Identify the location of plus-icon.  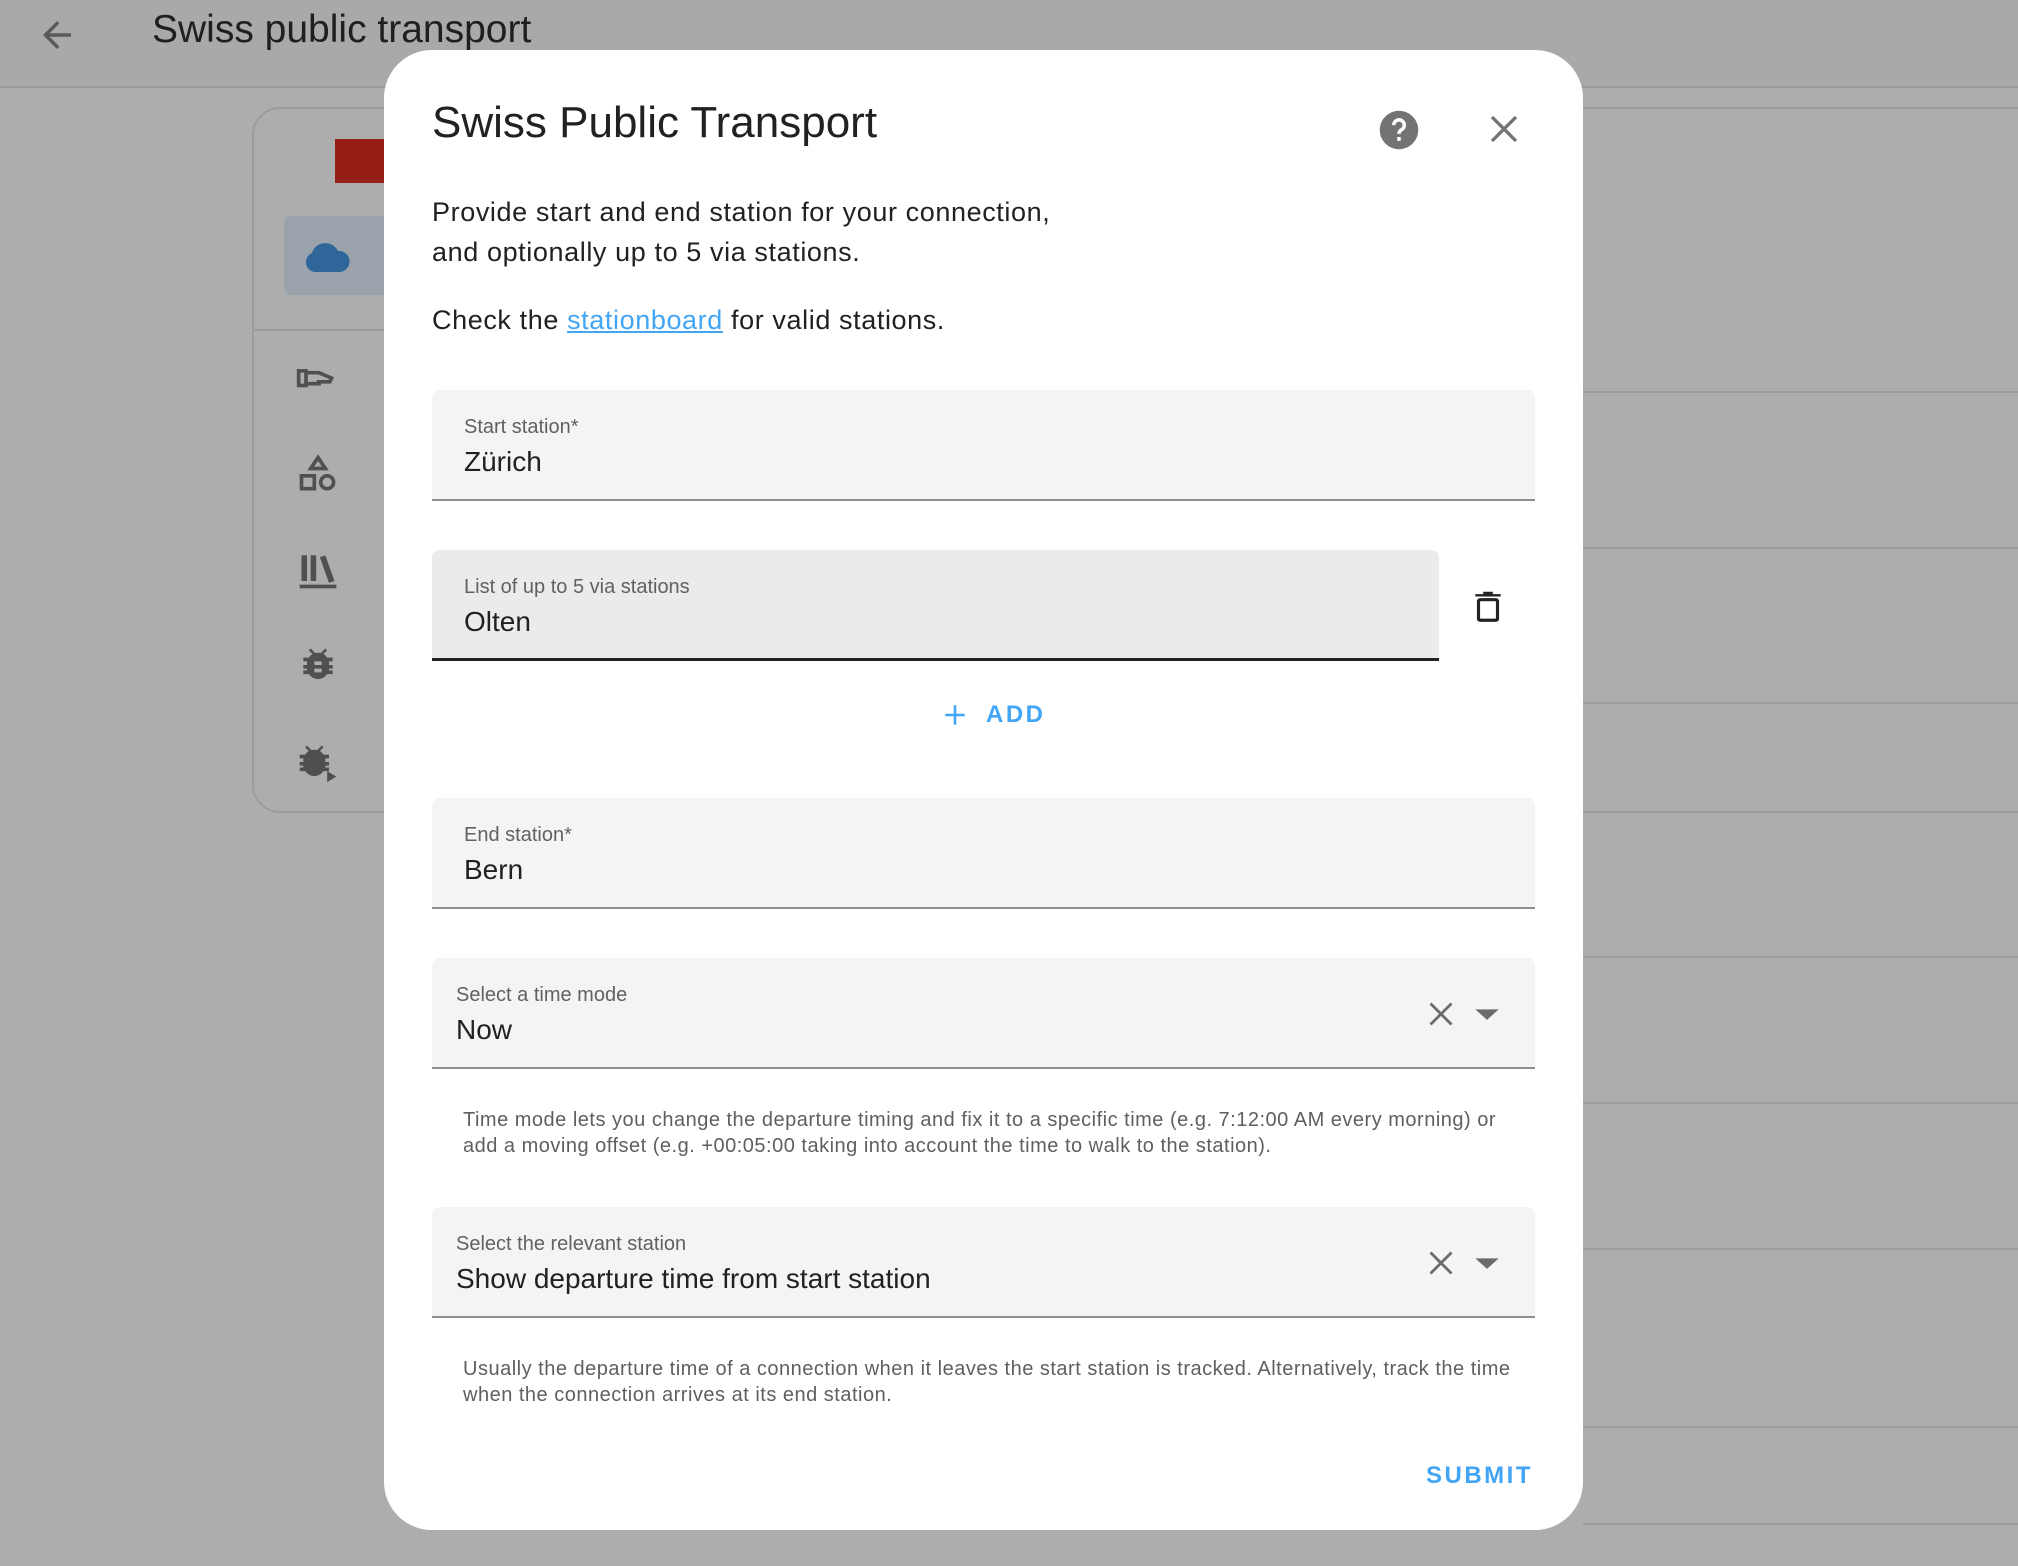
(955, 715).